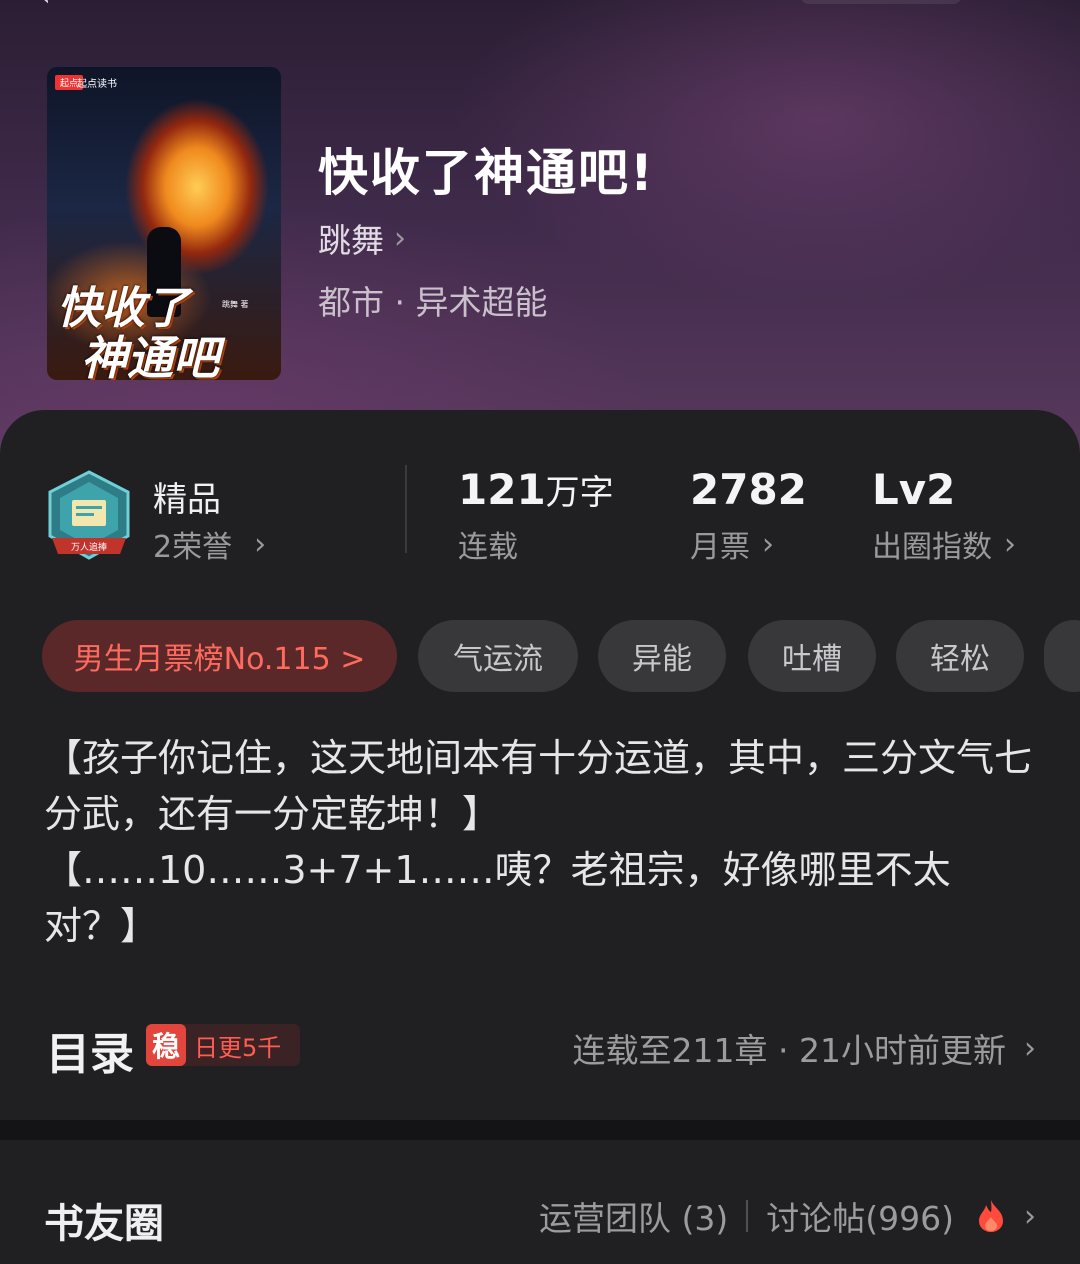 The width and height of the screenshot is (1080, 1264). I want to click on divider, so click(747, 1216).